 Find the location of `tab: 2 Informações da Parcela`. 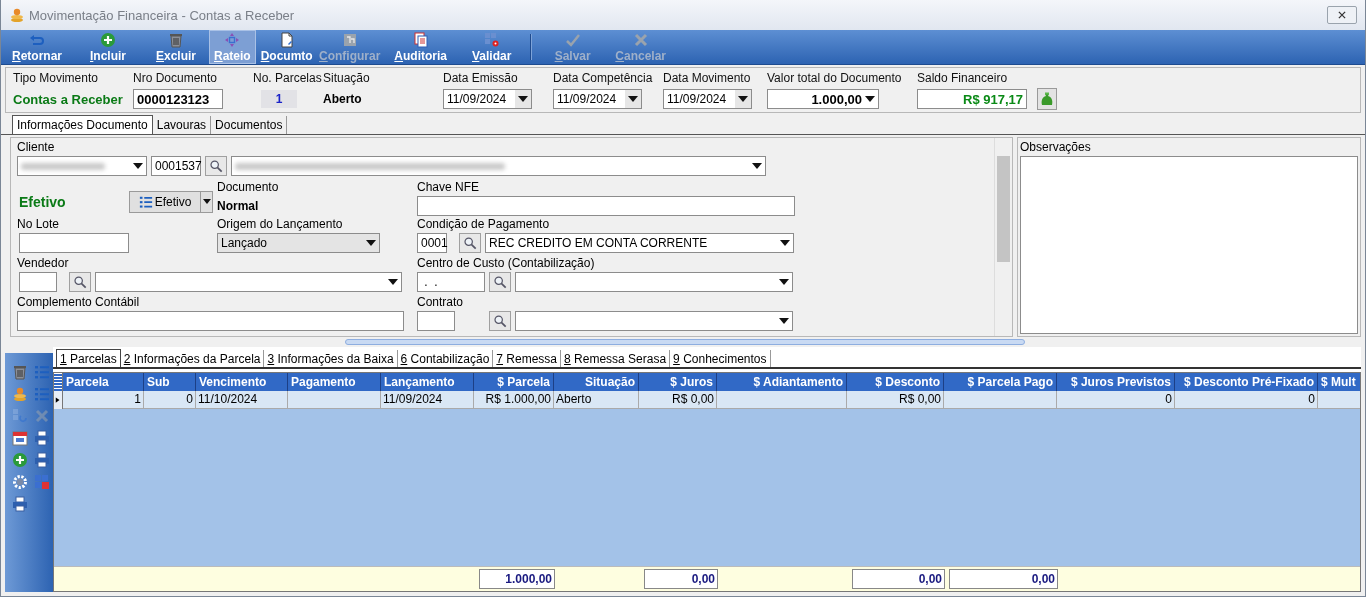

tab: 2 Informações da Parcela is located at coordinates (192, 358).